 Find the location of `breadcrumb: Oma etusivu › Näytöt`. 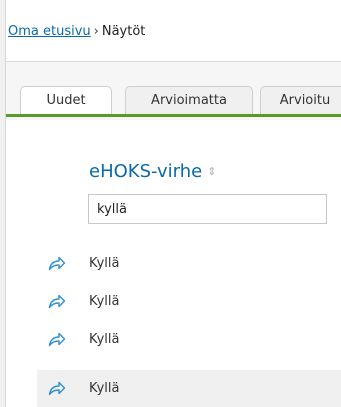

breadcrumb: Oma etusivu › Näytöt is located at coordinates (76, 32).